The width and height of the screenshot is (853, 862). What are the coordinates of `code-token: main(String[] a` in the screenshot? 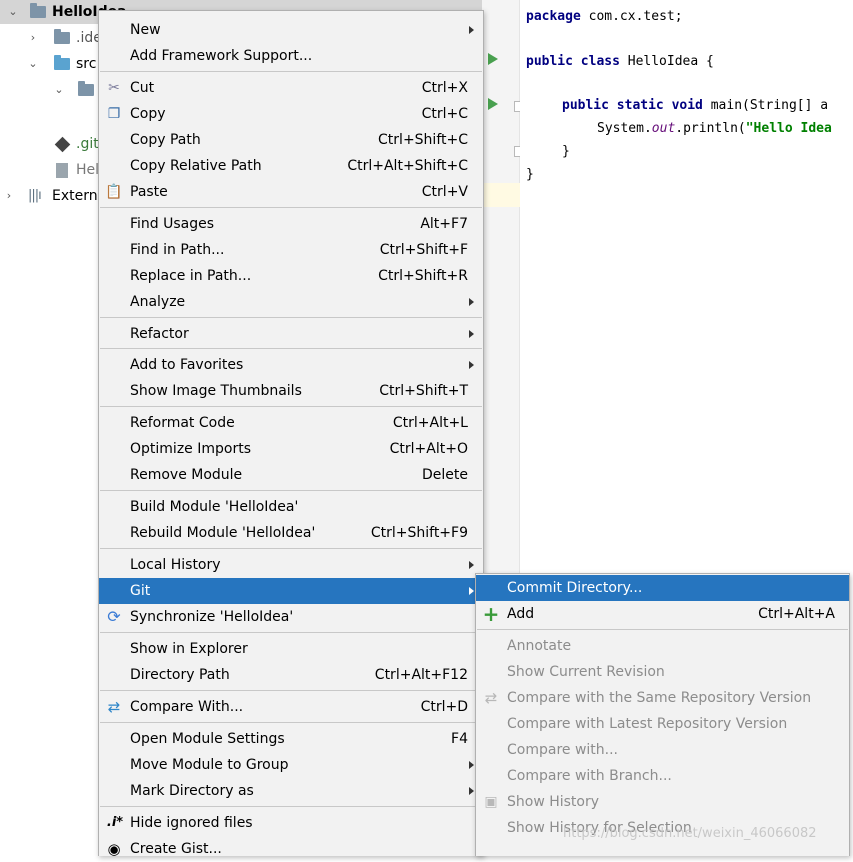 It's located at (765, 105).